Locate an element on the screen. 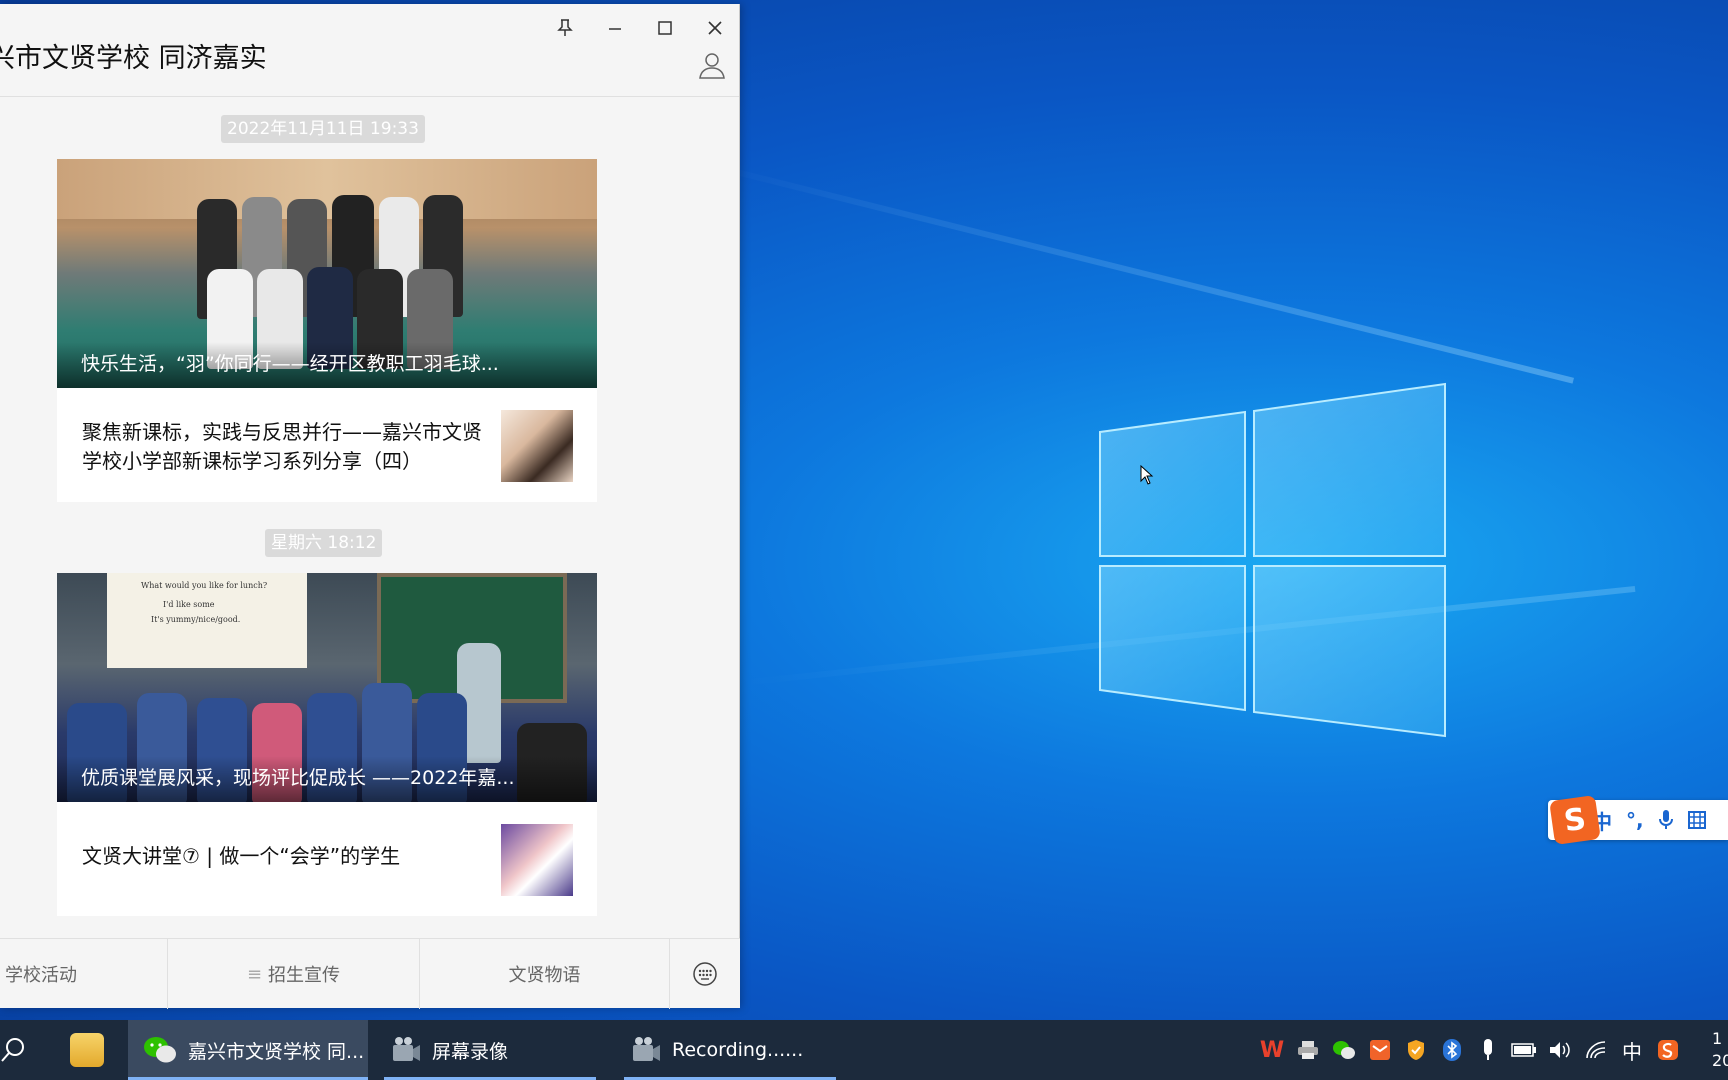 The image size is (1728, 1080). clock-time: 1 is located at coordinates (1717, 1038).